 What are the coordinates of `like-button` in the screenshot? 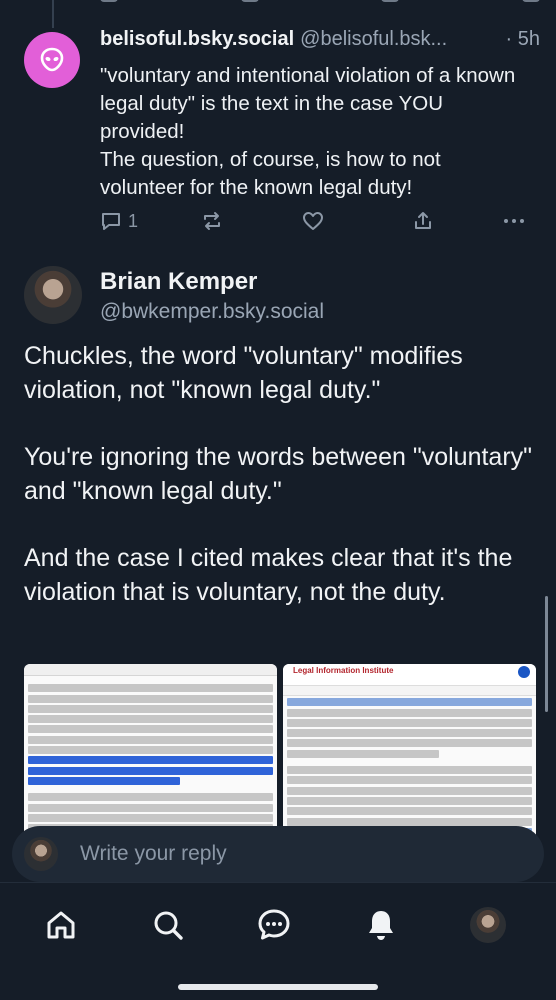 It's located at (313, 221).